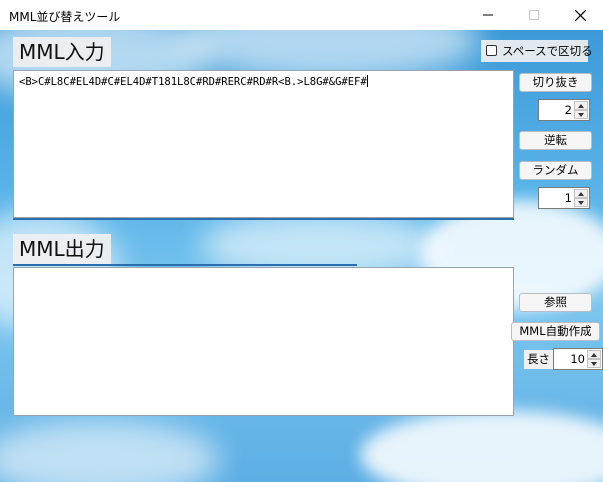 The image size is (603, 482). What do you see at coordinates (555, 302) in the screenshot?
I see `browse-button: 参照` at bounding box center [555, 302].